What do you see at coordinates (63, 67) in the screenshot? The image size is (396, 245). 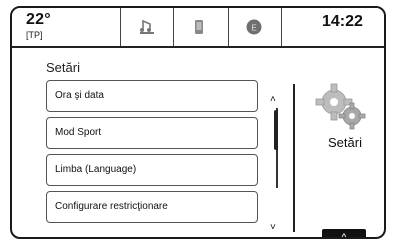 I see `page-title: Setări` at bounding box center [63, 67].